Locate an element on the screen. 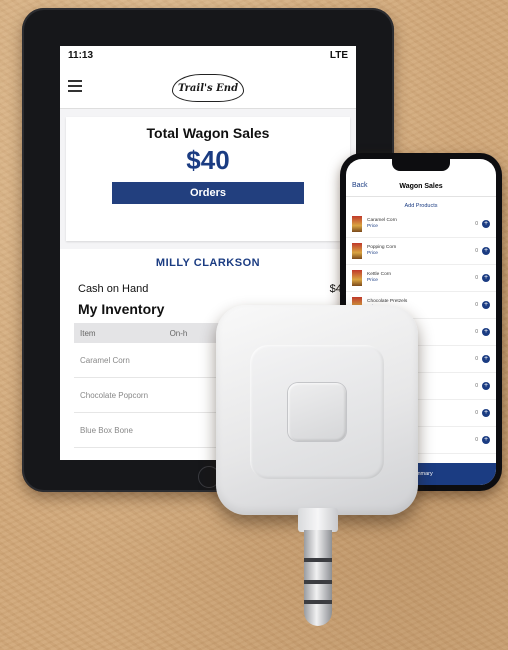 The height and width of the screenshot is (650, 508). audio-jack-collar is located at coordinates (318, 520).